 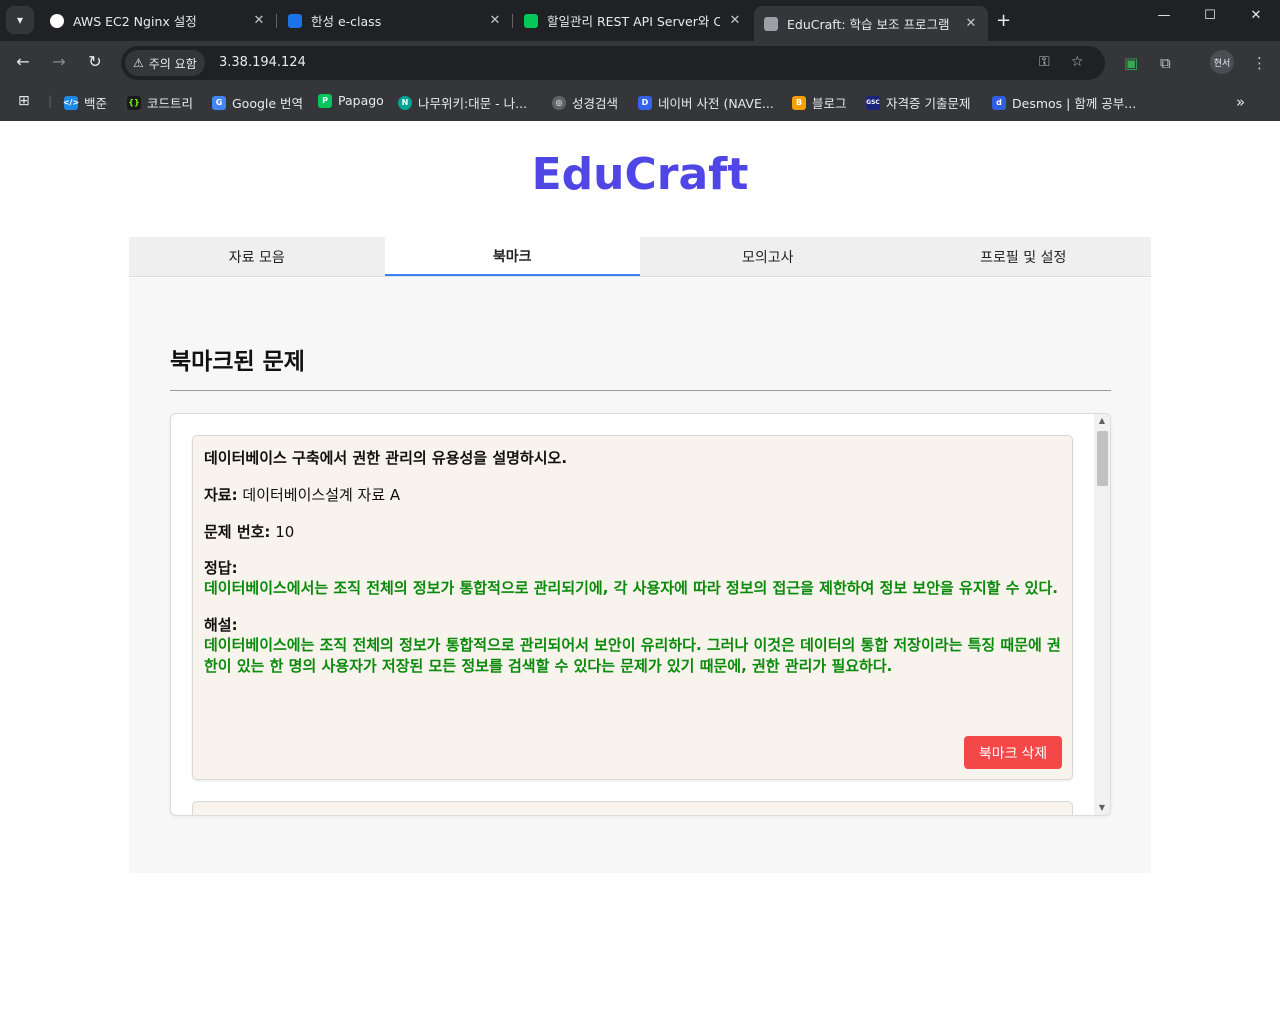 What do you see at coordinates (135, 21) in the screenshot?
I see `tab-title: AWS EC2 Nginx 설정` at bounding box center [135, 21].